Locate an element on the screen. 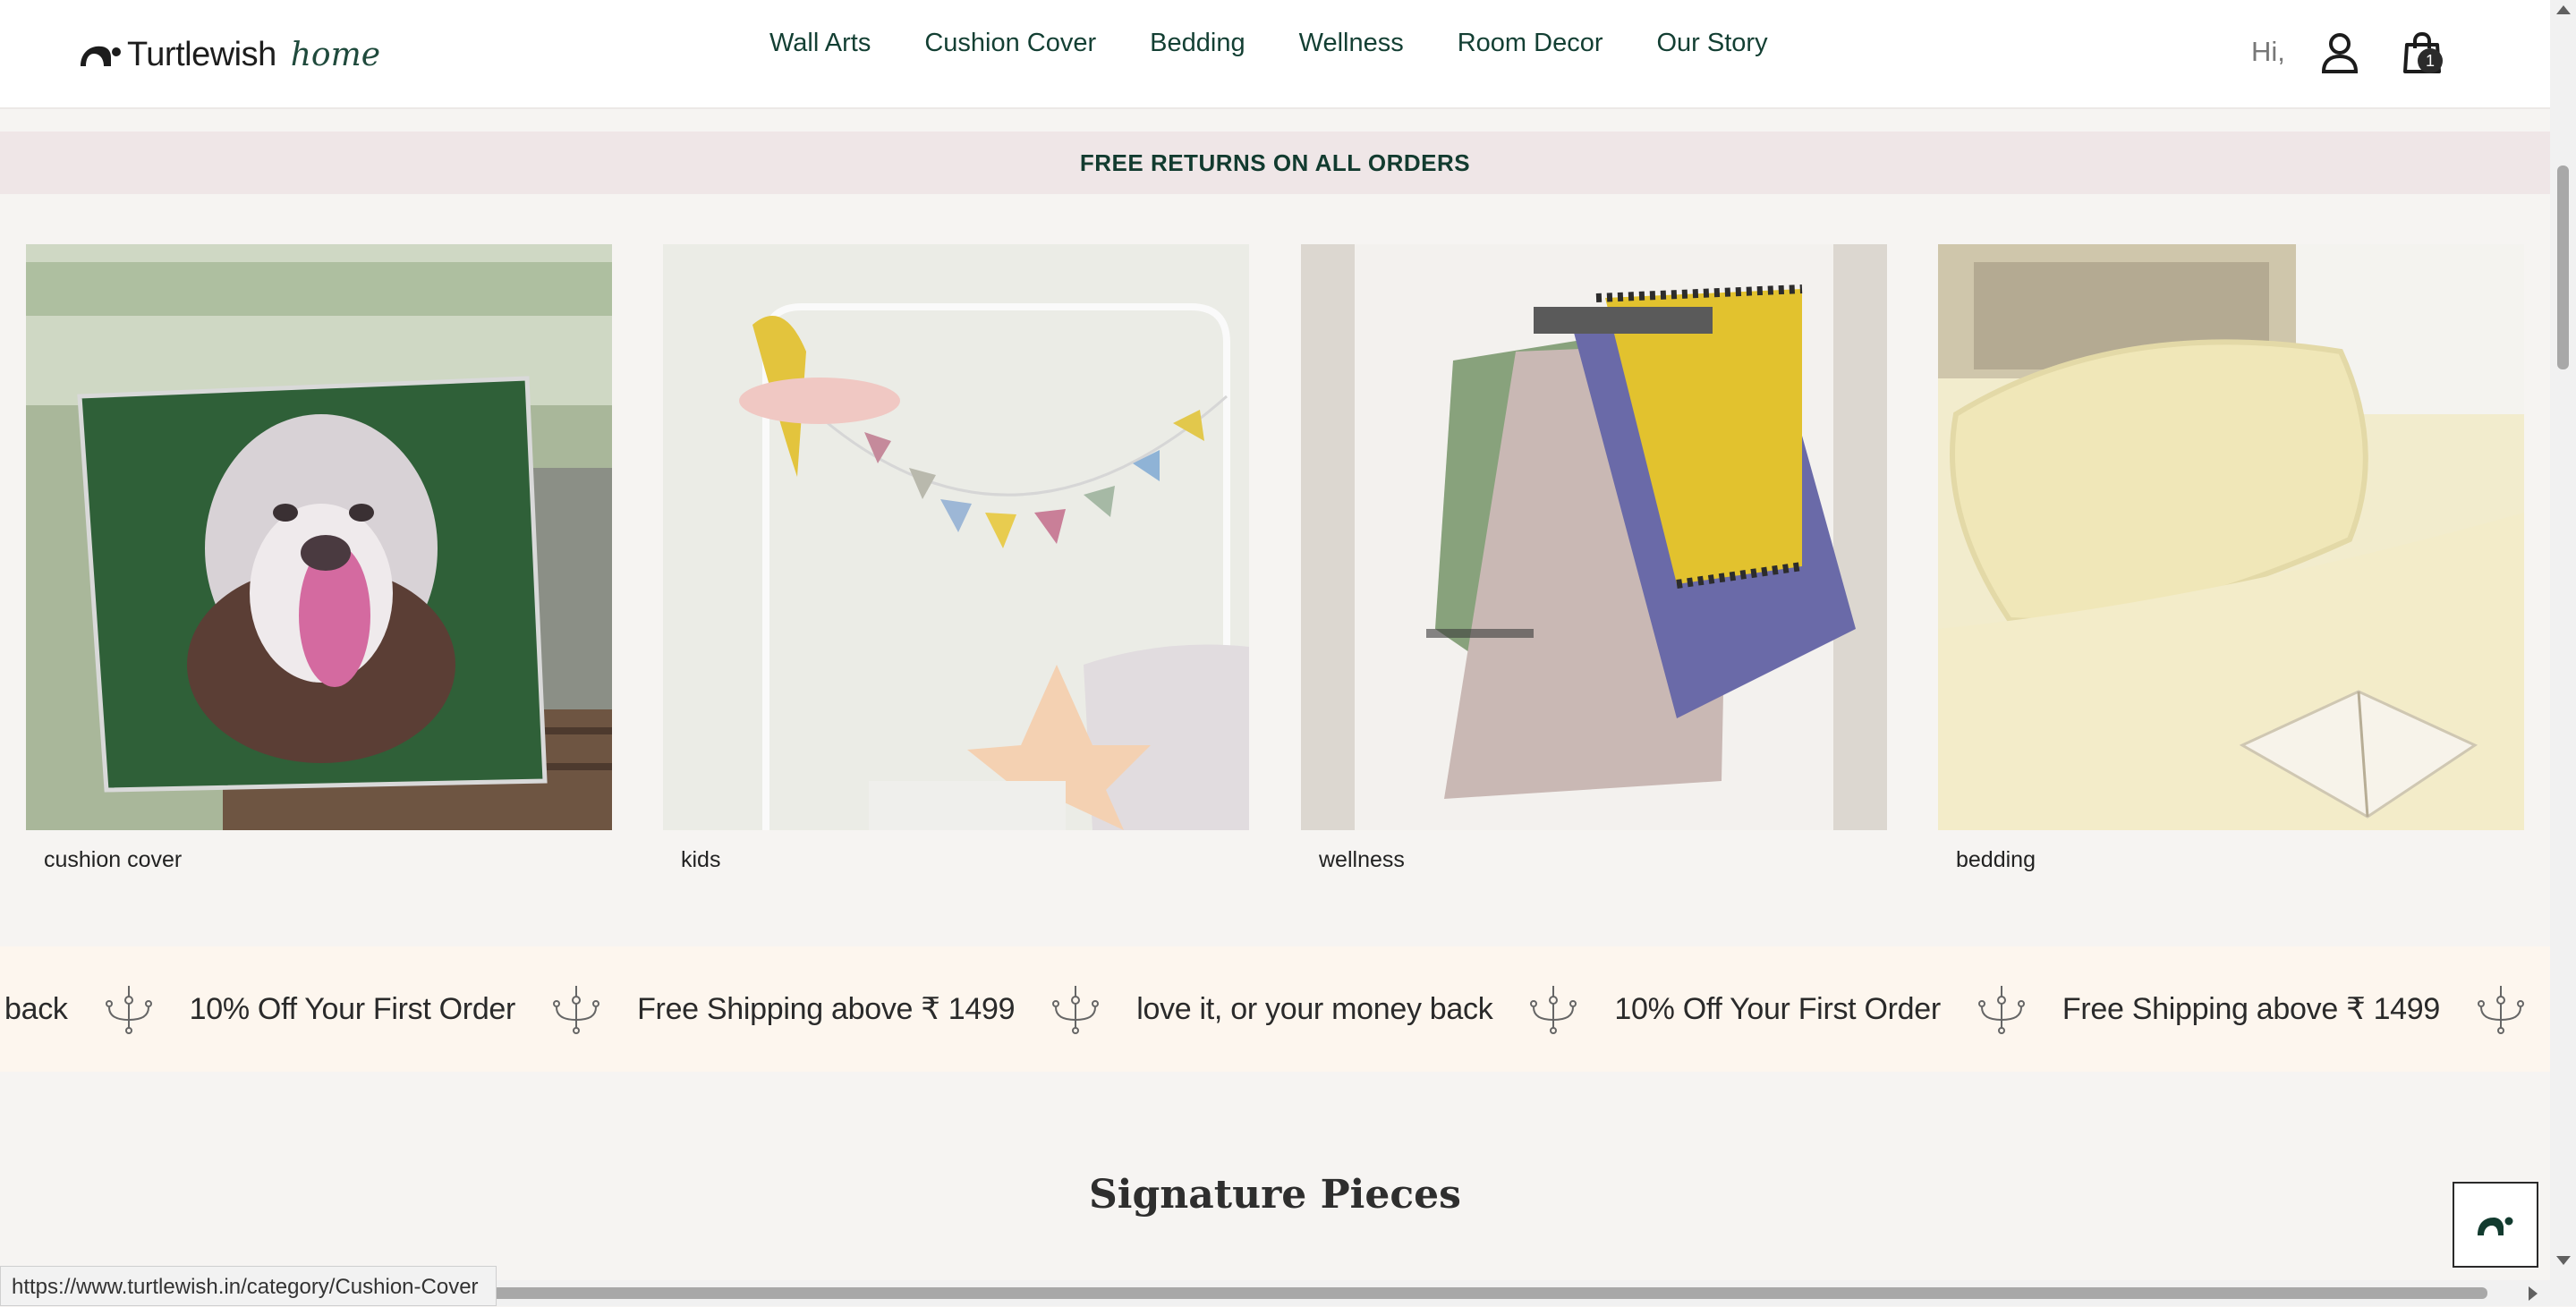  logo-wordmark: Turtlewish is located at coordinates (201, 54).